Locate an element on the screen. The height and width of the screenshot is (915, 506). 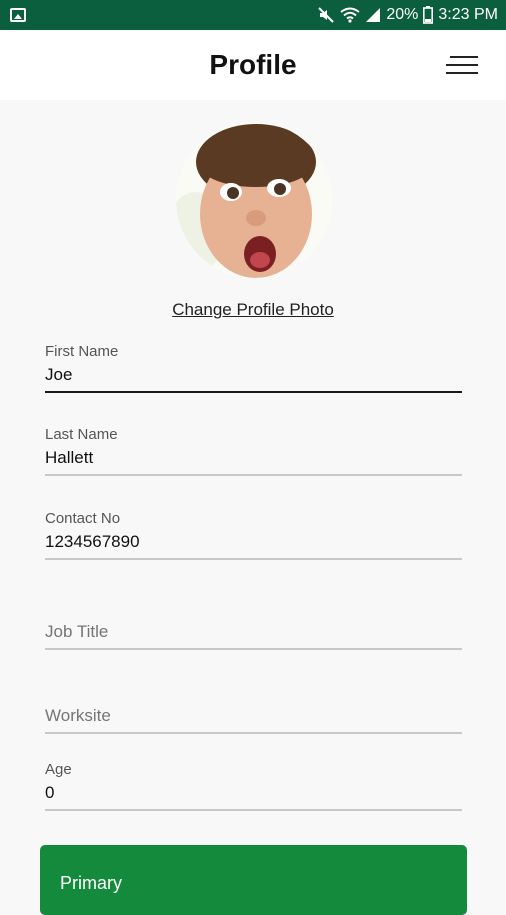
job-title-input is located at coordinates (253, 632).